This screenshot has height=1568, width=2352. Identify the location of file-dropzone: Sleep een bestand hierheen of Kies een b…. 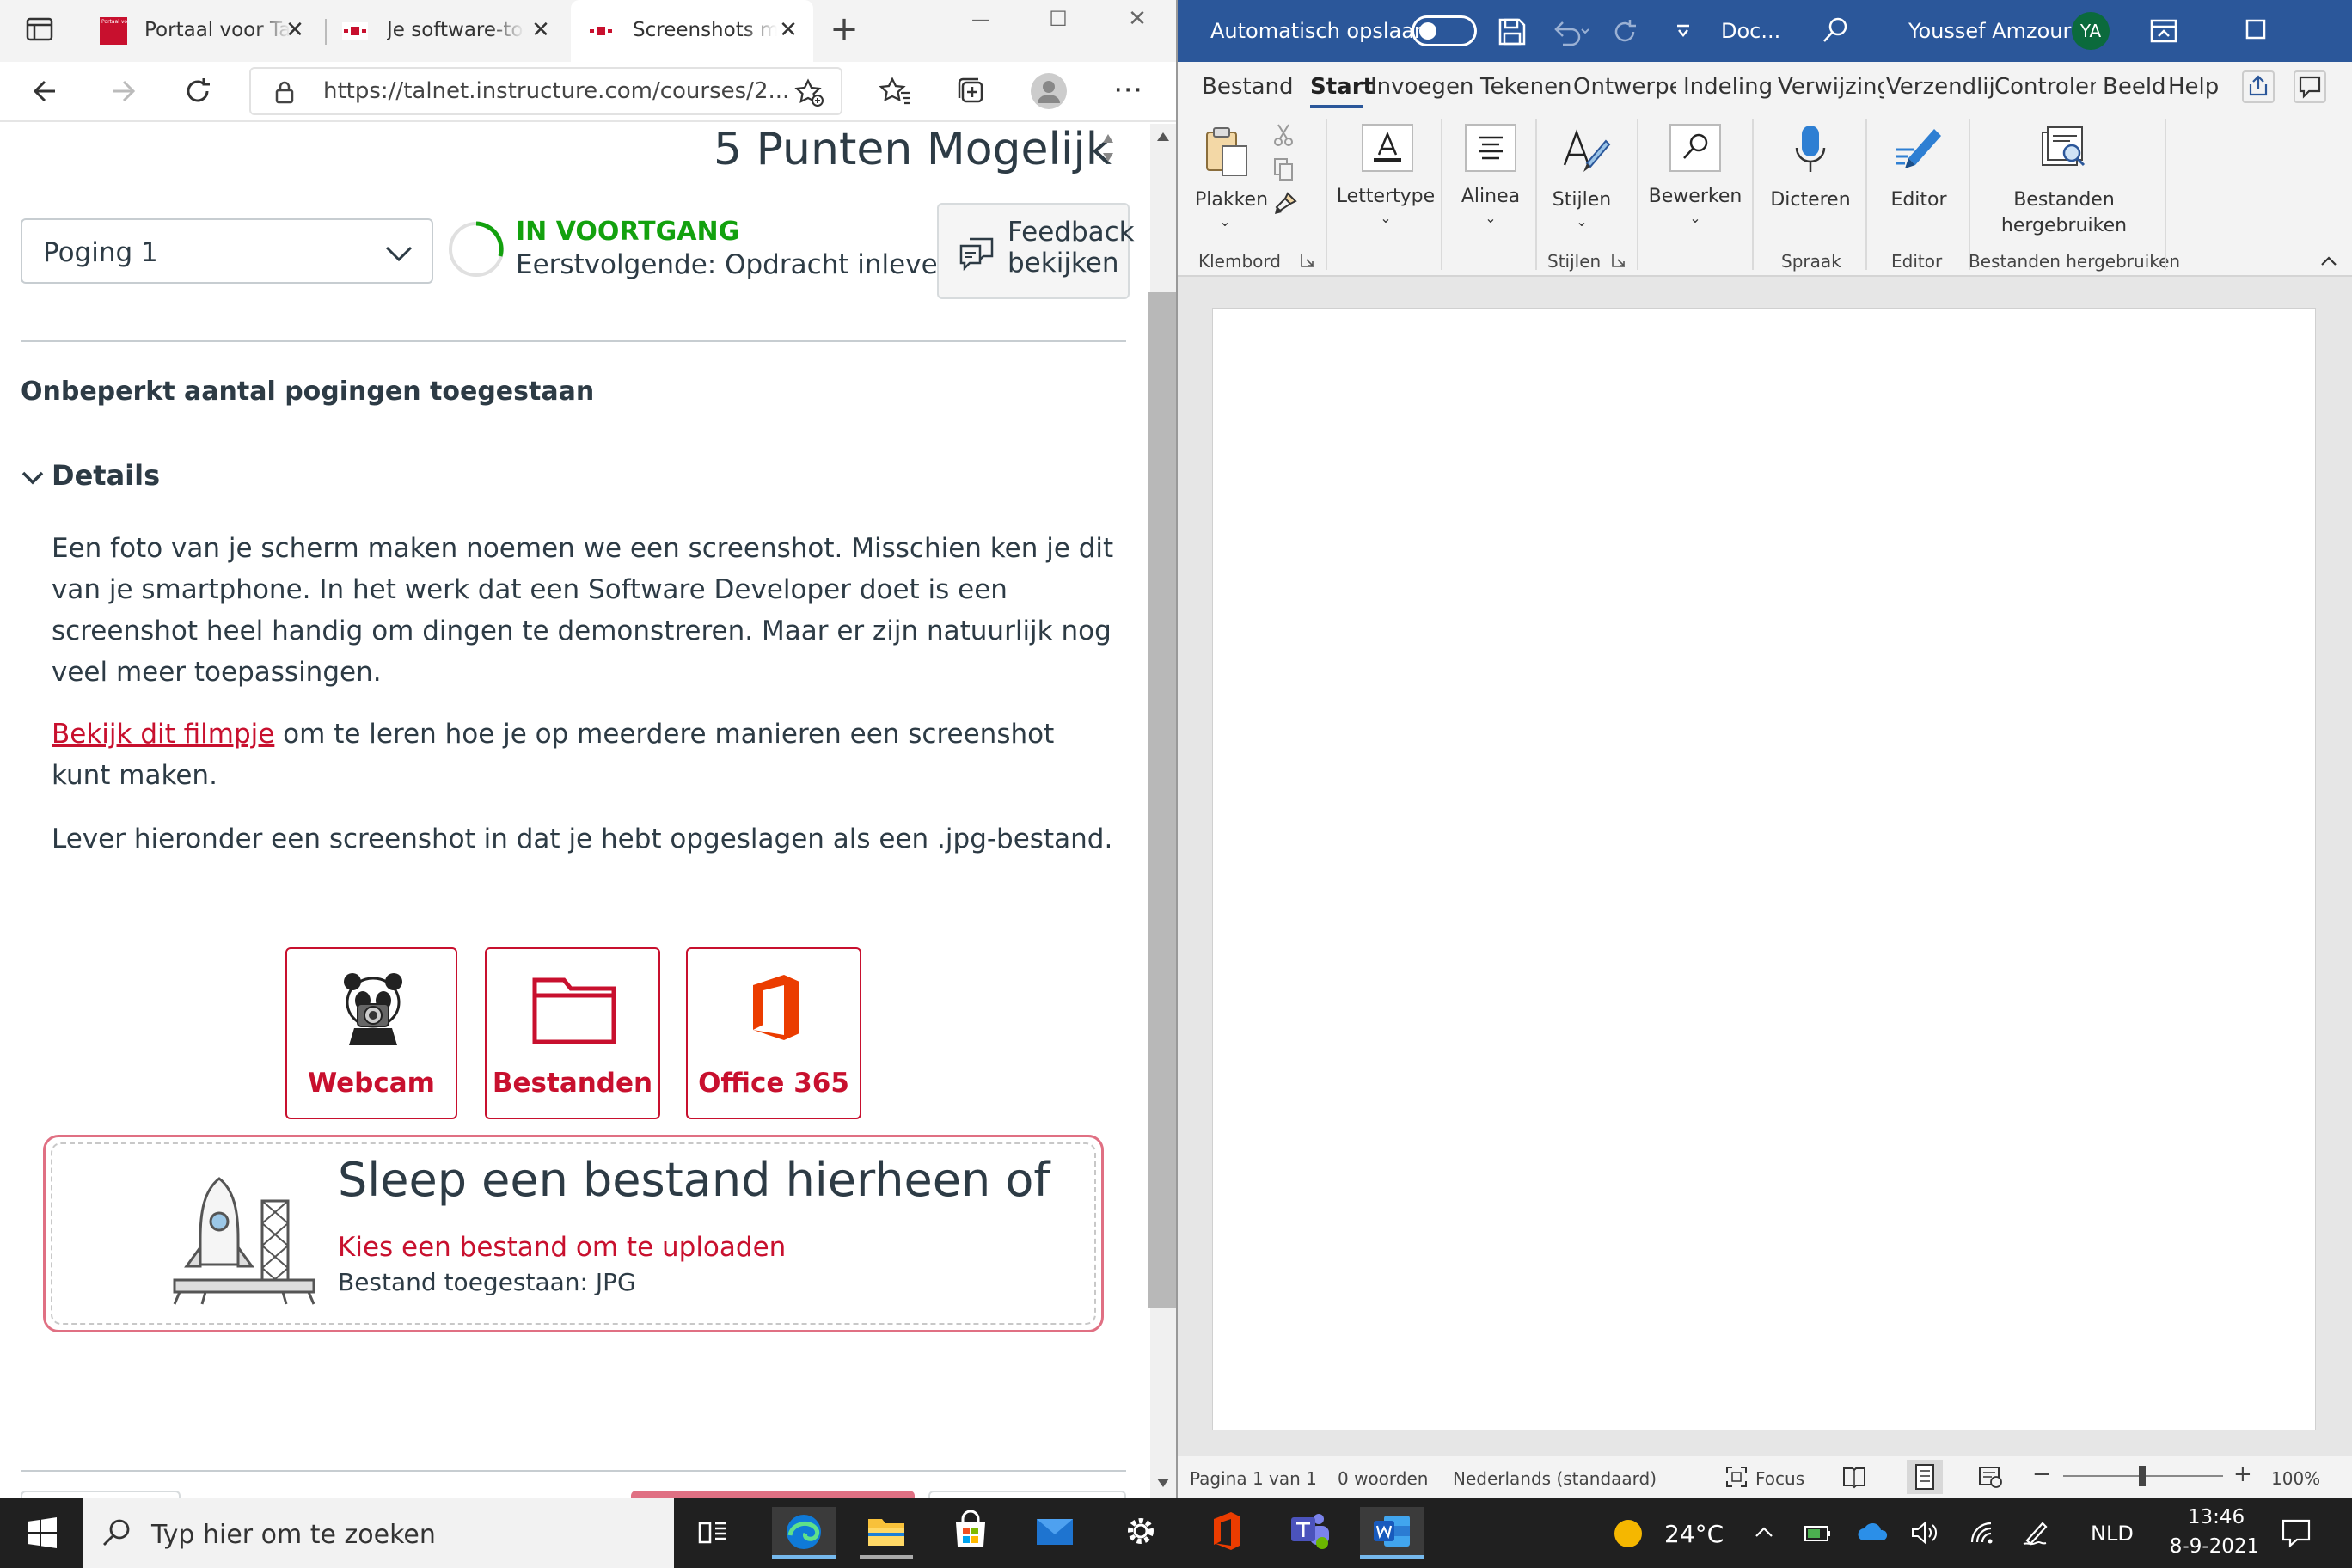
(573, 1233).